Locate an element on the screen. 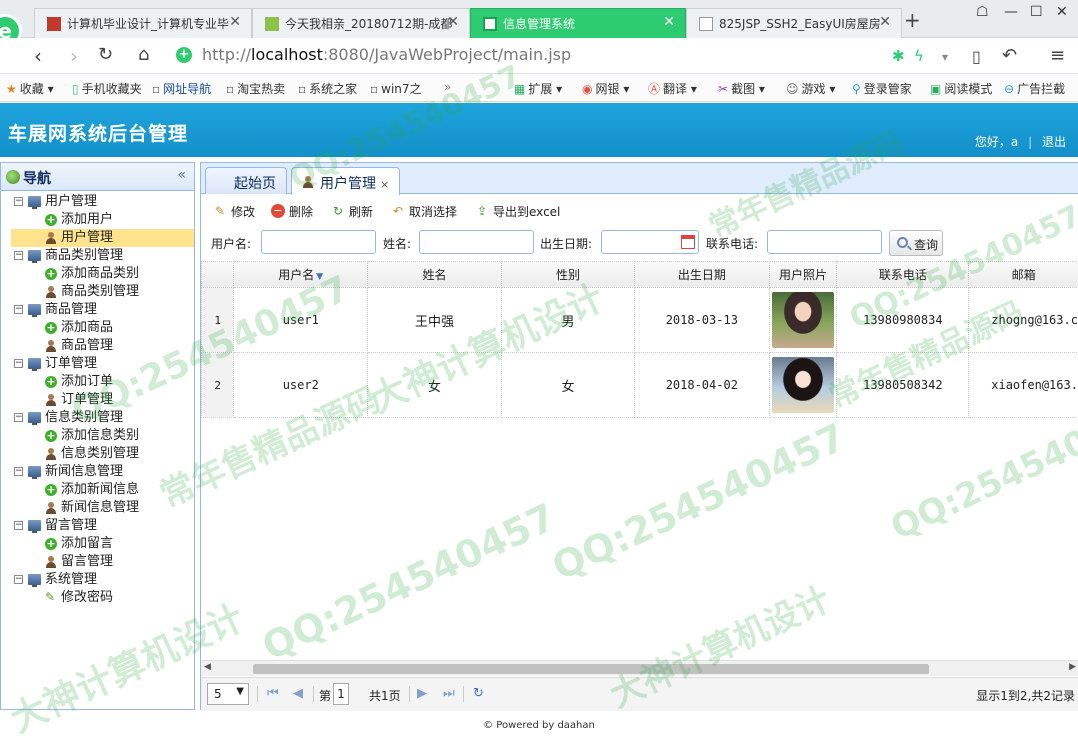 This screenshot has width=1078, height=743. ext-screenshot: ✂截图 ▾ is located at coordinates (741, 88).